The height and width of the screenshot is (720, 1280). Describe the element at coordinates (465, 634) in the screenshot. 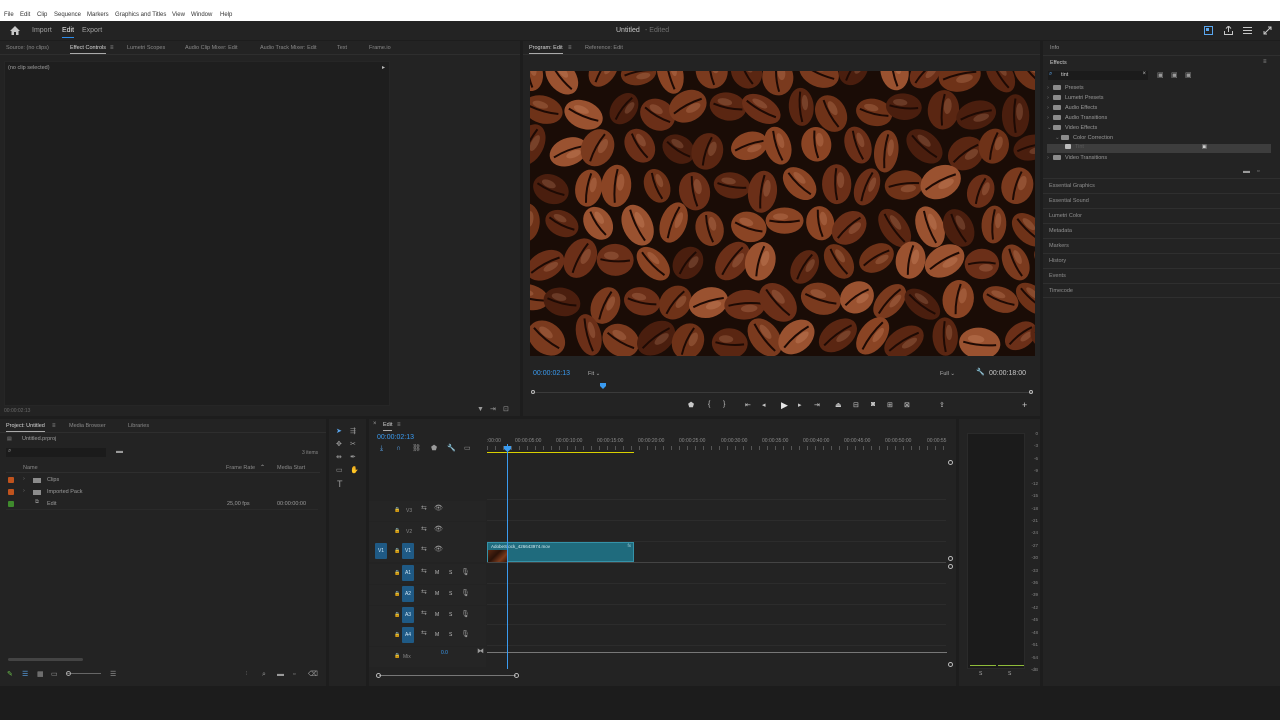

I see `microphone-icon: 🎙` at that location.